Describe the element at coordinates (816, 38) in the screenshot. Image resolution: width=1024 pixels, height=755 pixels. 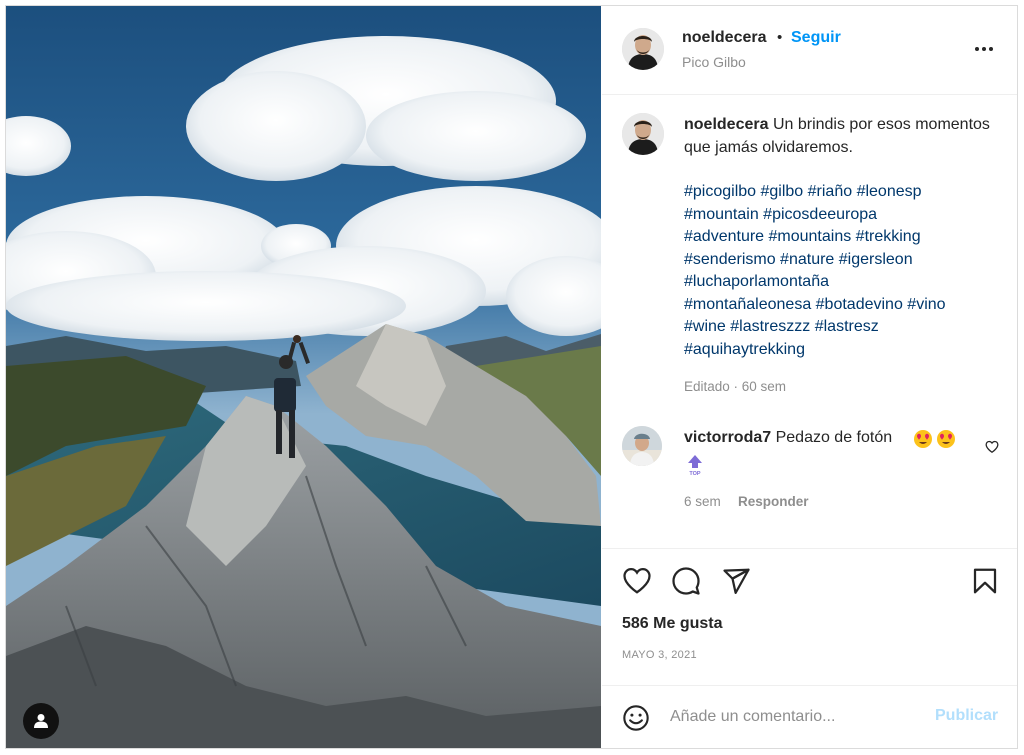
I see `follow-button: Seguir` at that location.